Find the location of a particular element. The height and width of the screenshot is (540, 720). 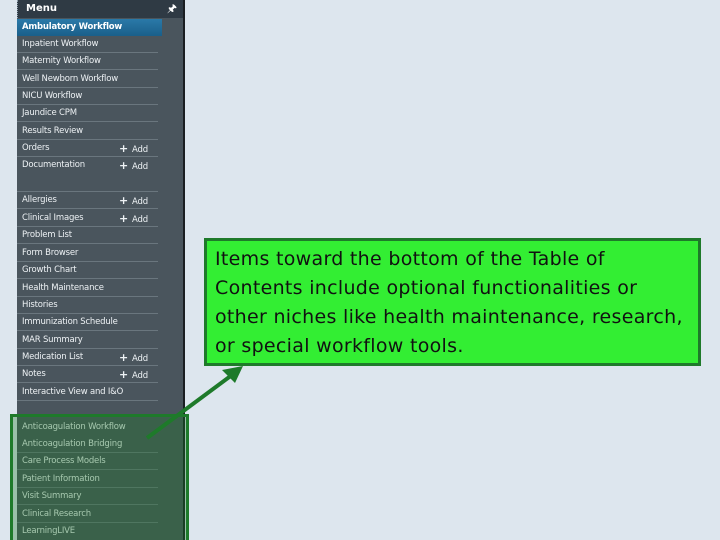

menu-item-label: Notes is located at coordinates (34, 374).